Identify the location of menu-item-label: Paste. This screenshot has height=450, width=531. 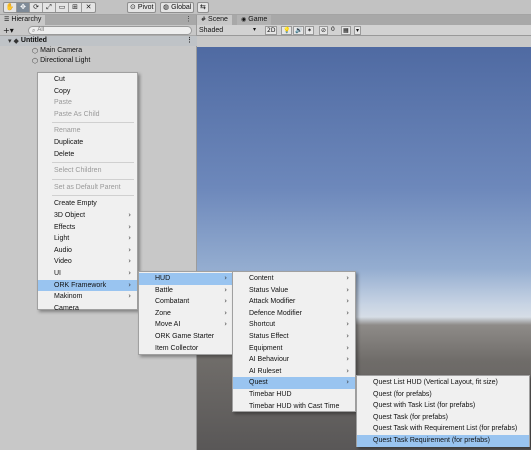
(63, 103).